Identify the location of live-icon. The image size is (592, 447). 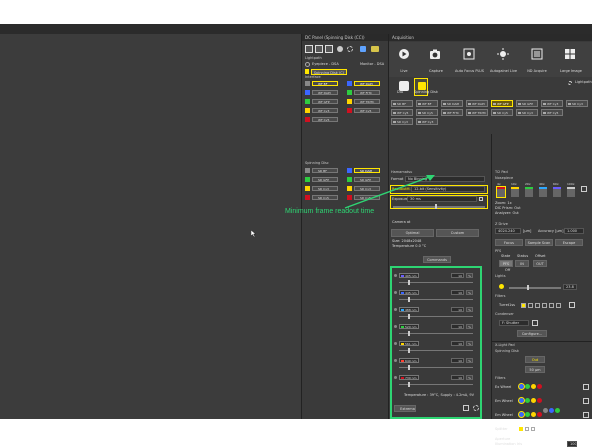
(404, 53).